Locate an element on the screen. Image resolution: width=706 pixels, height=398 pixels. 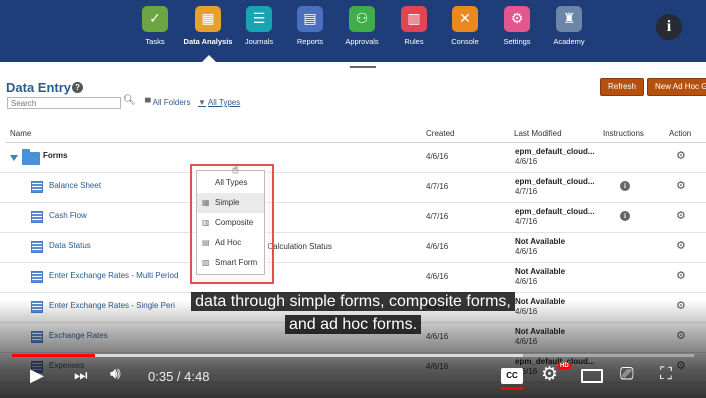
theater-mode-icon is located at coordinates (592, 376).